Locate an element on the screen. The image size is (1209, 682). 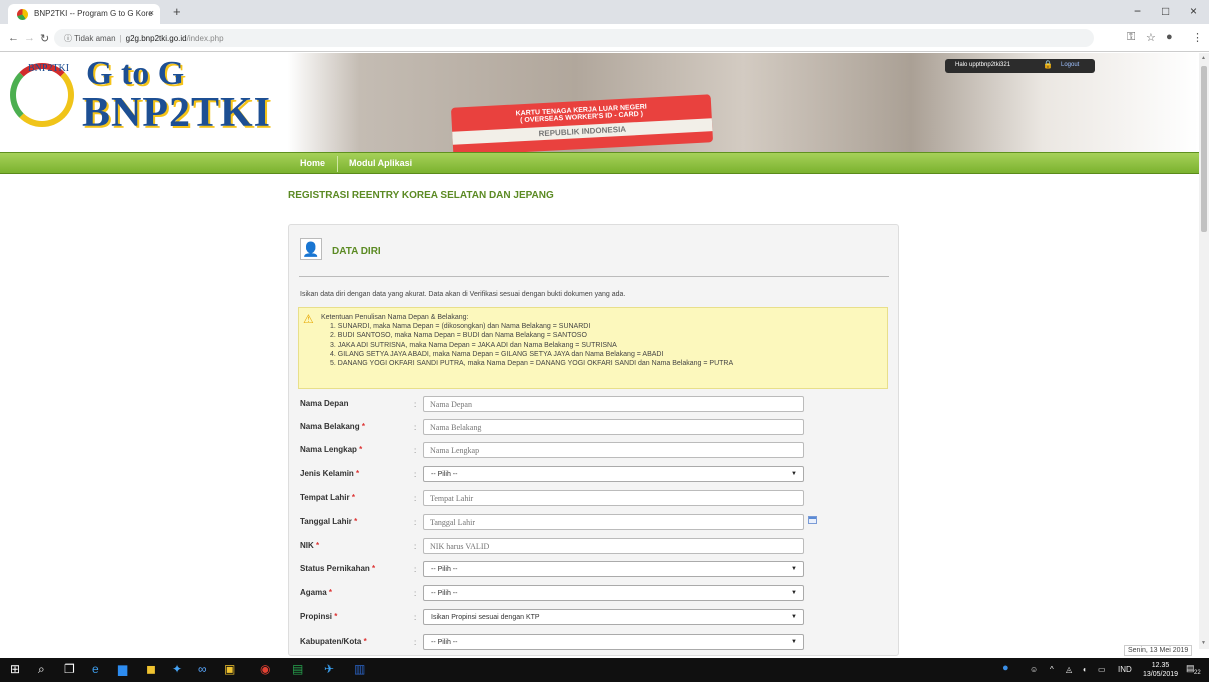
field-label: Nama Belakang * is located at coordinates (332, 426).